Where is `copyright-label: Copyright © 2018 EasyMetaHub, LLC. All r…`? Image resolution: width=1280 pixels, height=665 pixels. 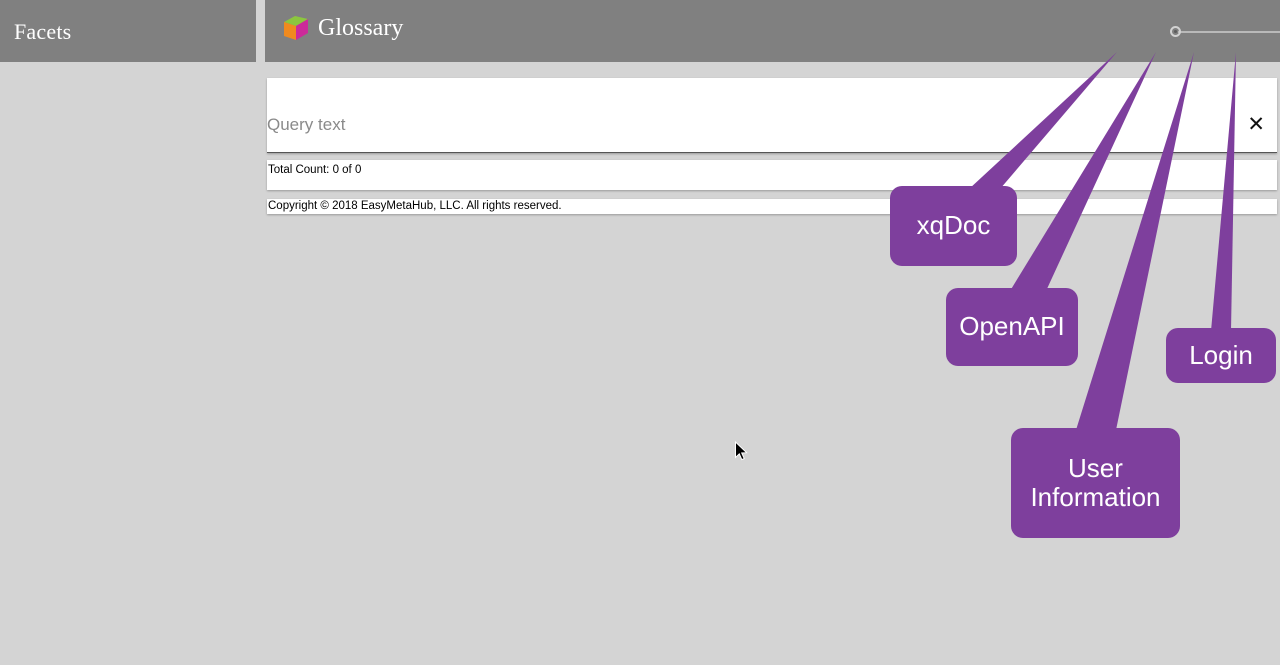 copyright-label: Copyright © 2018 EasyMetaHub, LLC. All r… is located at coordinates (415, 206).